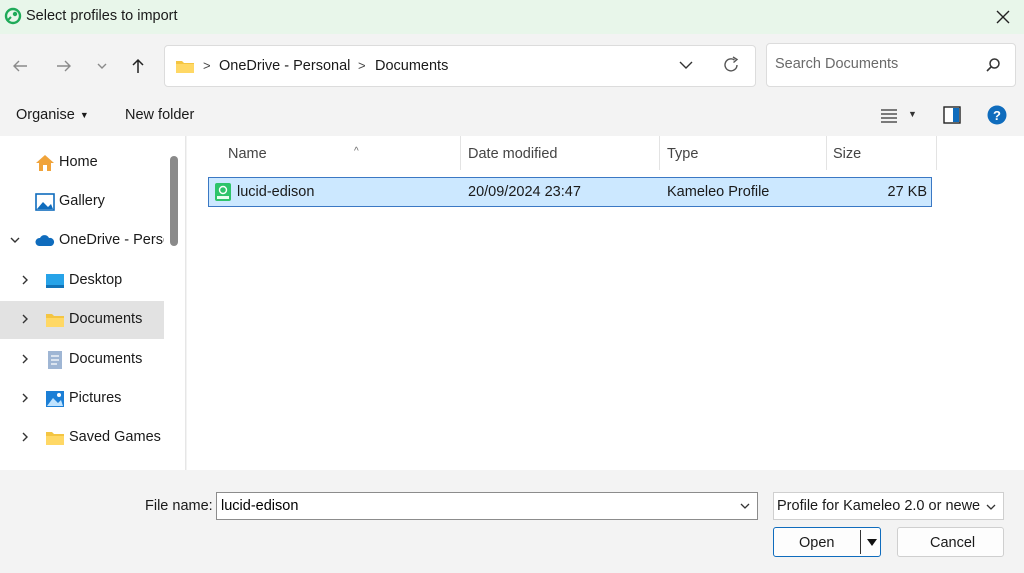 This screenshot has width=1024, height=573. I want to click on search-input, so click(875, 64).